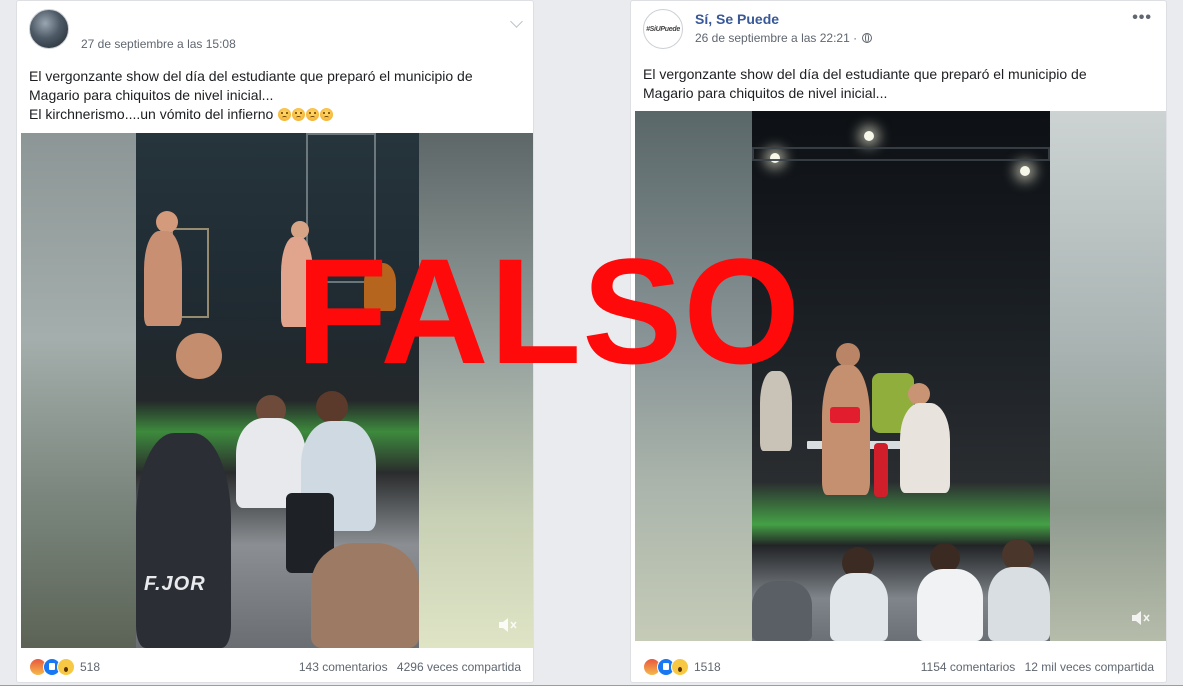 The width and height of the screenshot is (1183, 686). What do you see at coordinates (707, 667) in the screenshot?
I see `reaction-count: 1518` at bounding box center [707, 667].